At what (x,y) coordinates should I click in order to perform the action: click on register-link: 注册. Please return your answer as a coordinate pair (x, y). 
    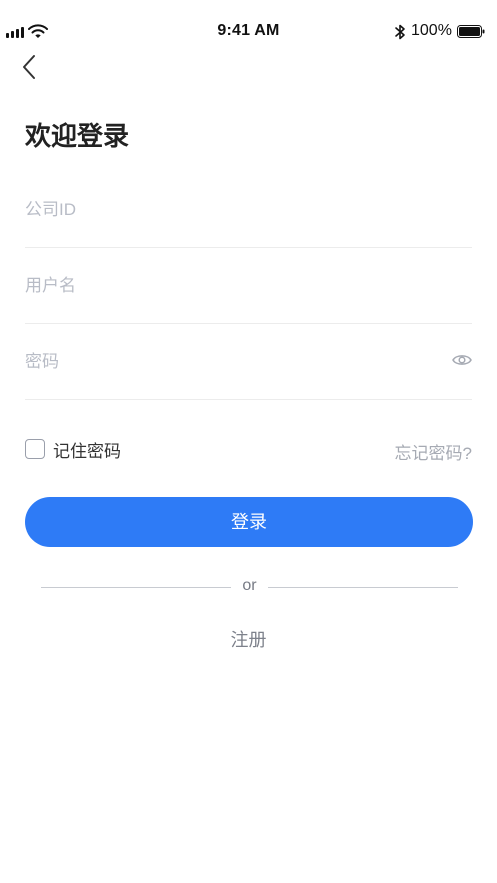
    Looking at the image, I should click on (248, 639).